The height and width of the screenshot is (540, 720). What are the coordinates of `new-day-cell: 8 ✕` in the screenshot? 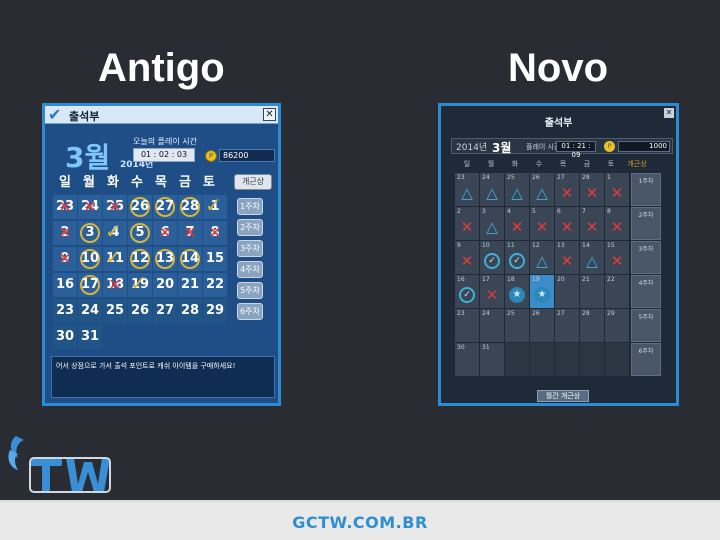 It's located at (617, 223).